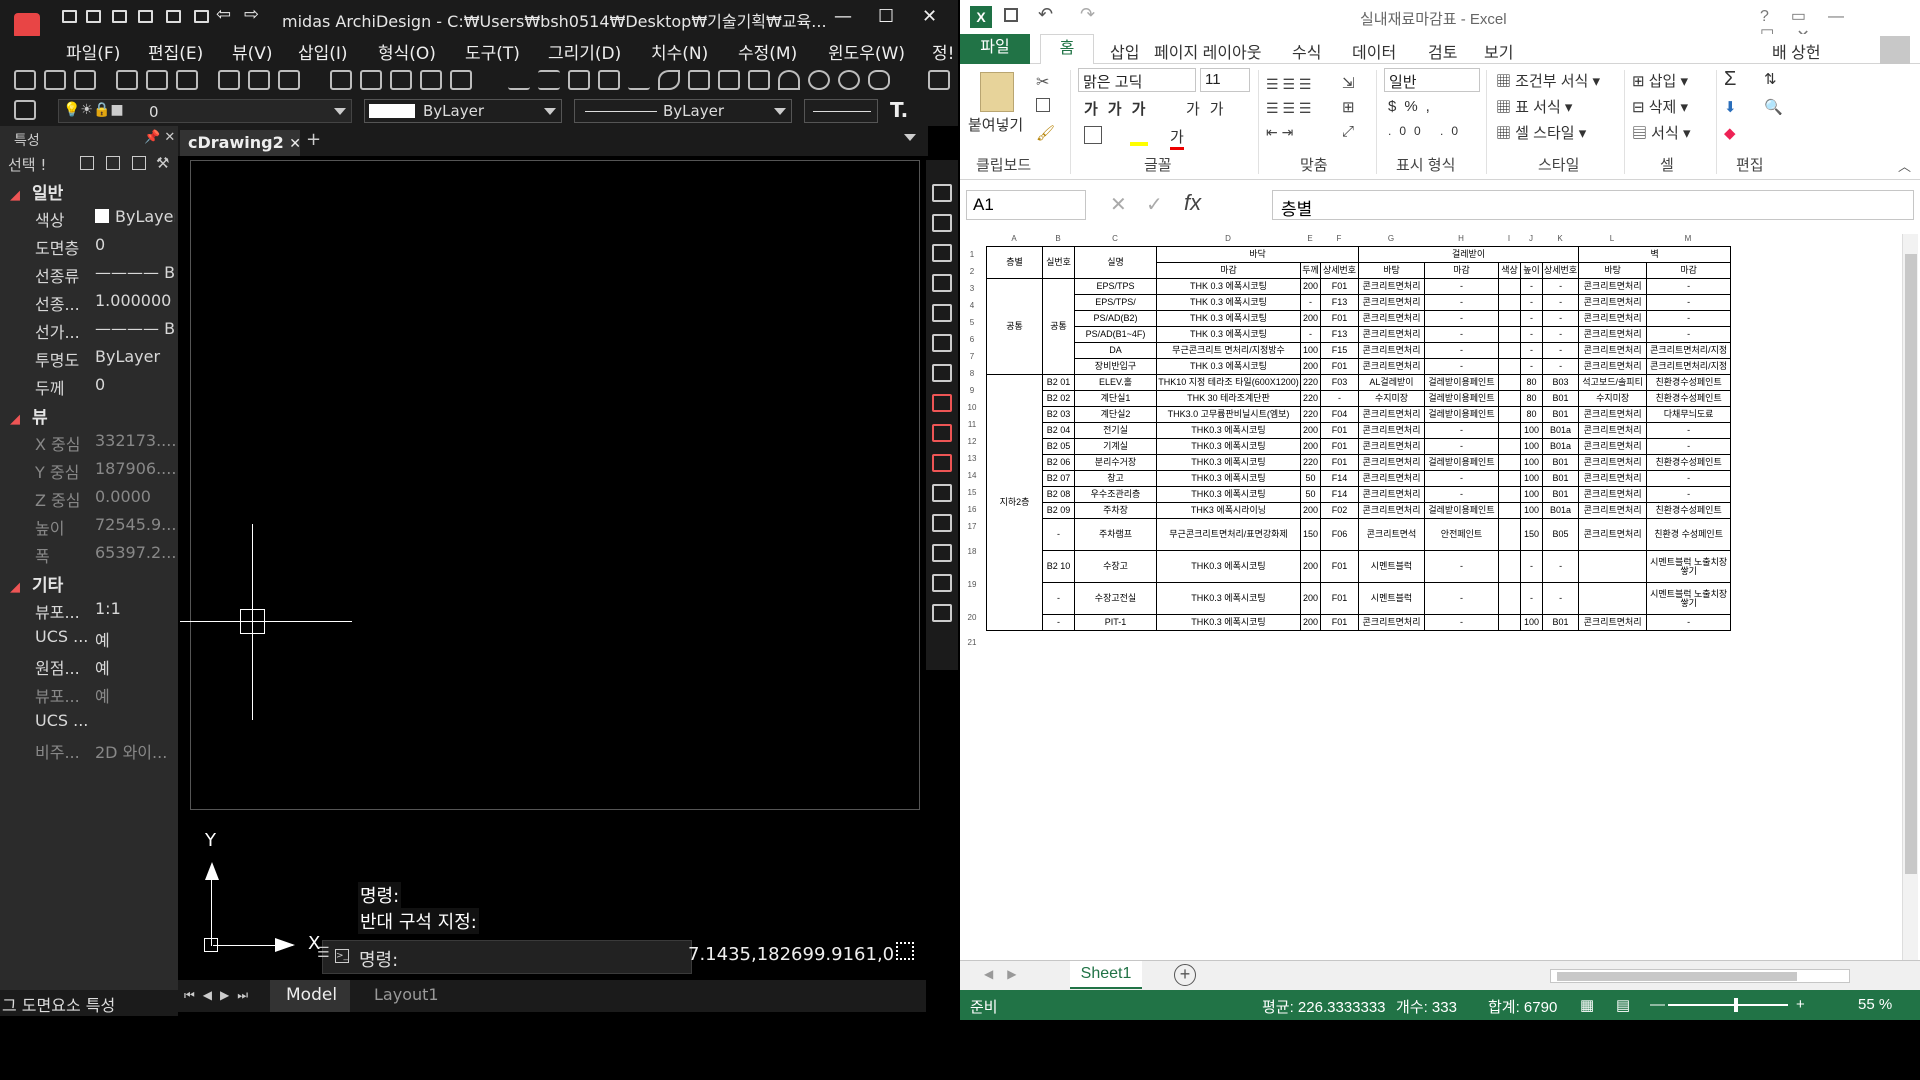 Image resolution: width=1920 pixels, height=1080 pixels. I want to click on borders-icon, so click(1093, 135).